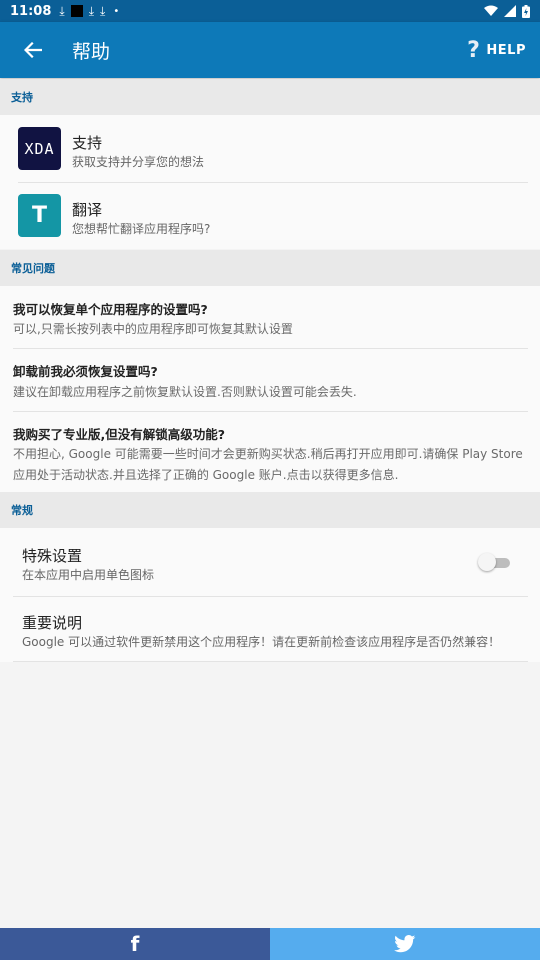 The height and width of the screenshot is (960, 540). What do you see at coordinates (270, 11) in the screenshot?
I see `status-bar: 11:08 ⤓ ⤓ ⤓ •` at bounding box center [270, 11].